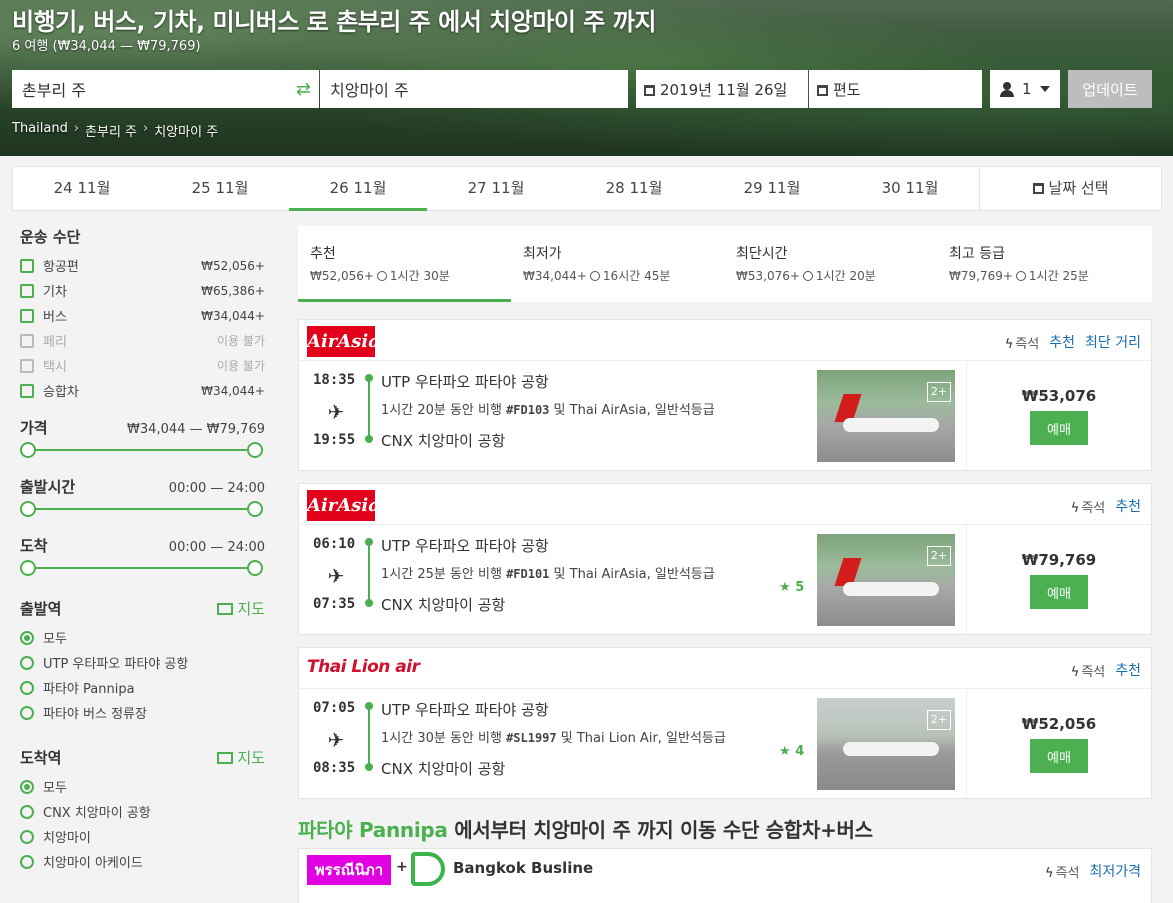 This screenshot has height=903, width=1173. Describe the element at coordinates (142, 662) in the screenshot. I see `from-station-option: UTP 우타파오 파타야 공항` at that location.